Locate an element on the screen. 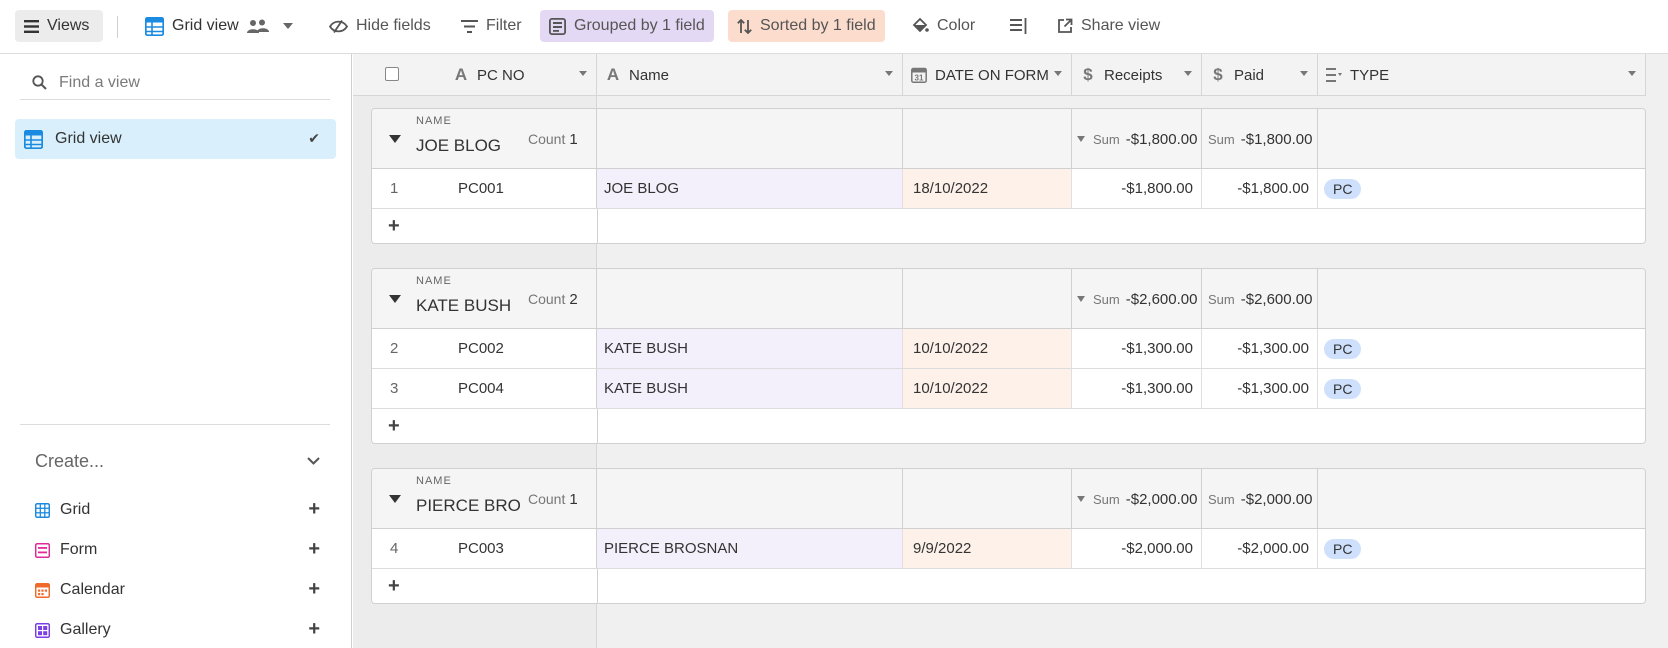  cell-pc-no: PC002 is located at coordinates (484, 348).